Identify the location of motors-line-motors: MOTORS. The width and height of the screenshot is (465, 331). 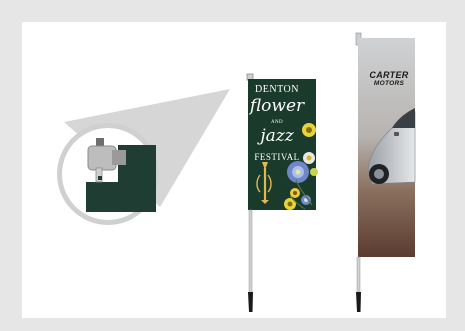
(389, 83).